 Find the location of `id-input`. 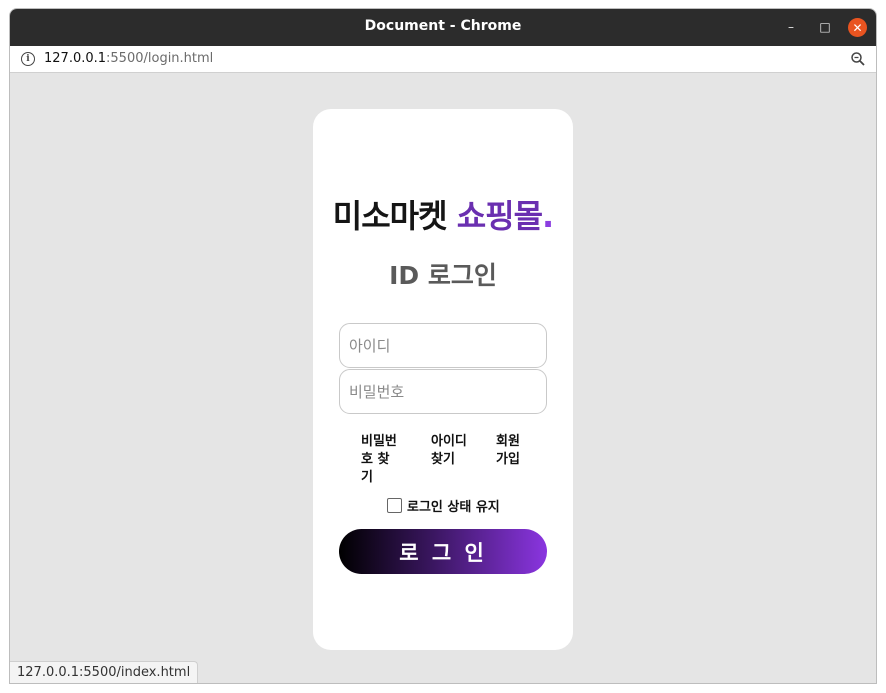

id-input is located at coordinates (443, 345).